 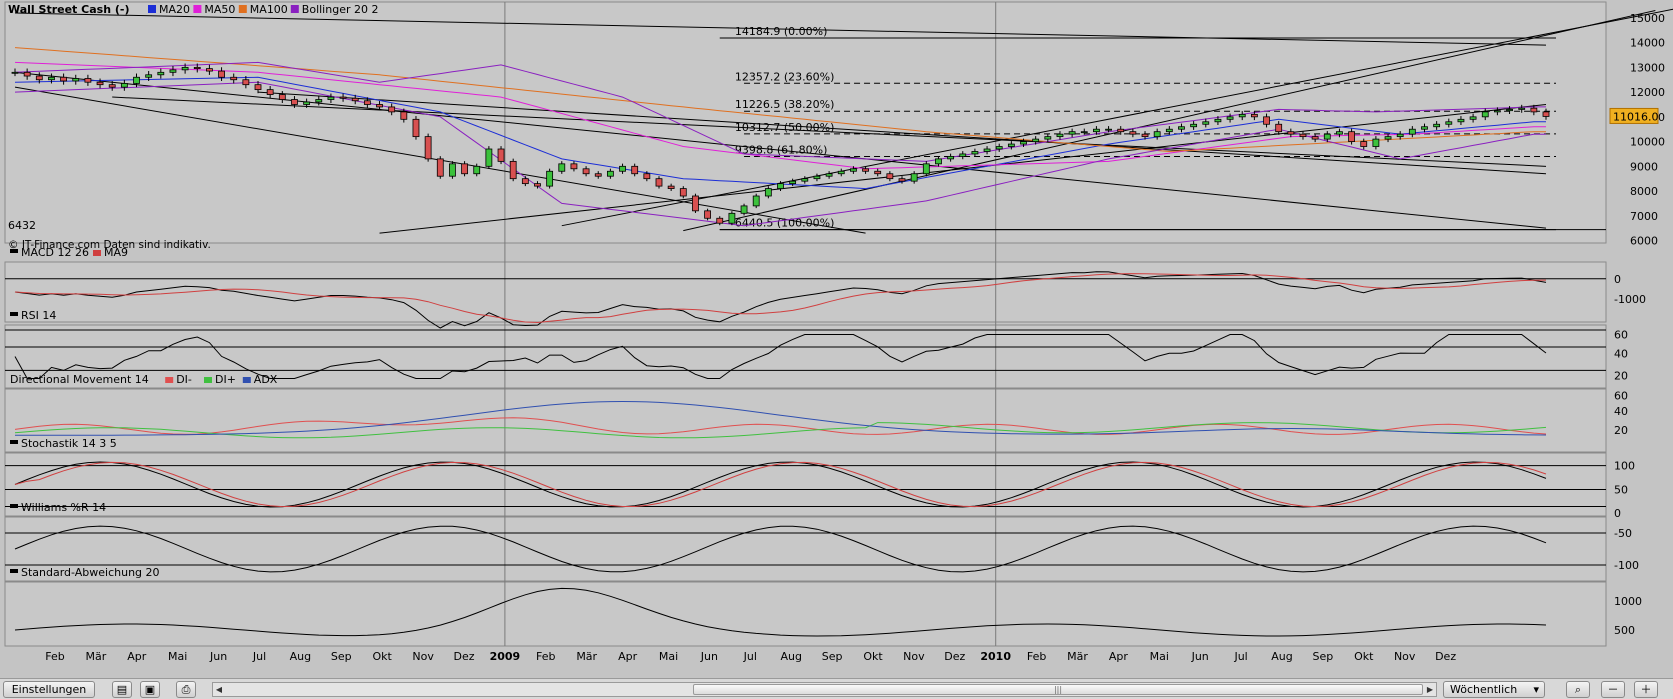 I want to click on current-price-value: 11016.0, so click(x=1636, y=116).